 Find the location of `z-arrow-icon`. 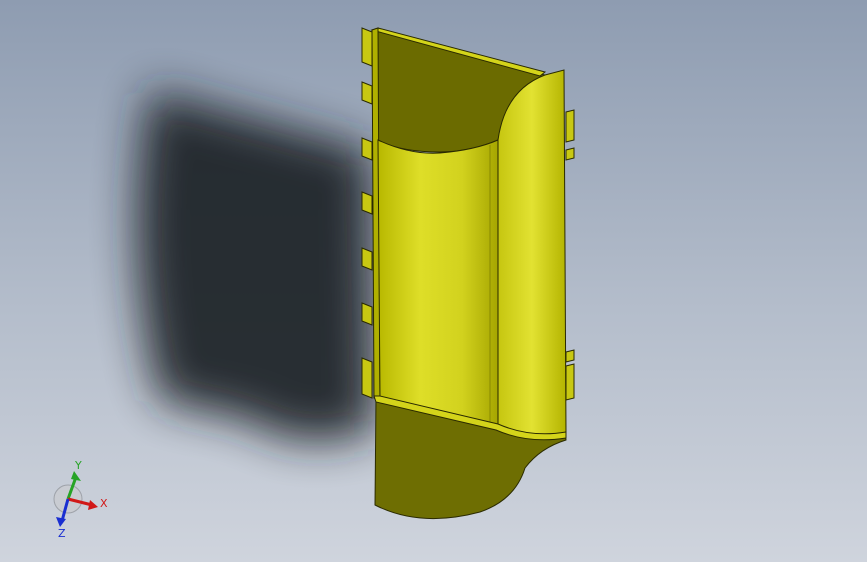

z-arrow-icon is located at coordinates (61, 522).